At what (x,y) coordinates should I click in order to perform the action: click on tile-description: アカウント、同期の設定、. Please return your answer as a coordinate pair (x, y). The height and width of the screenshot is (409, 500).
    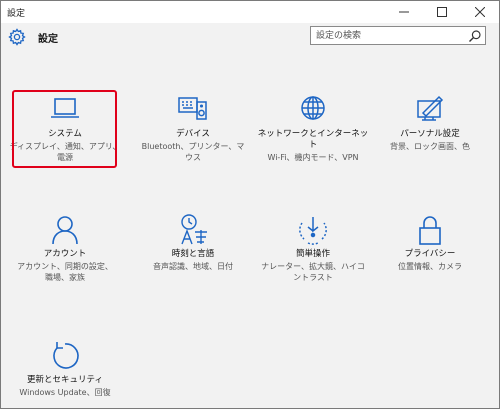
    Looking at the image, I should click on (65, 266).